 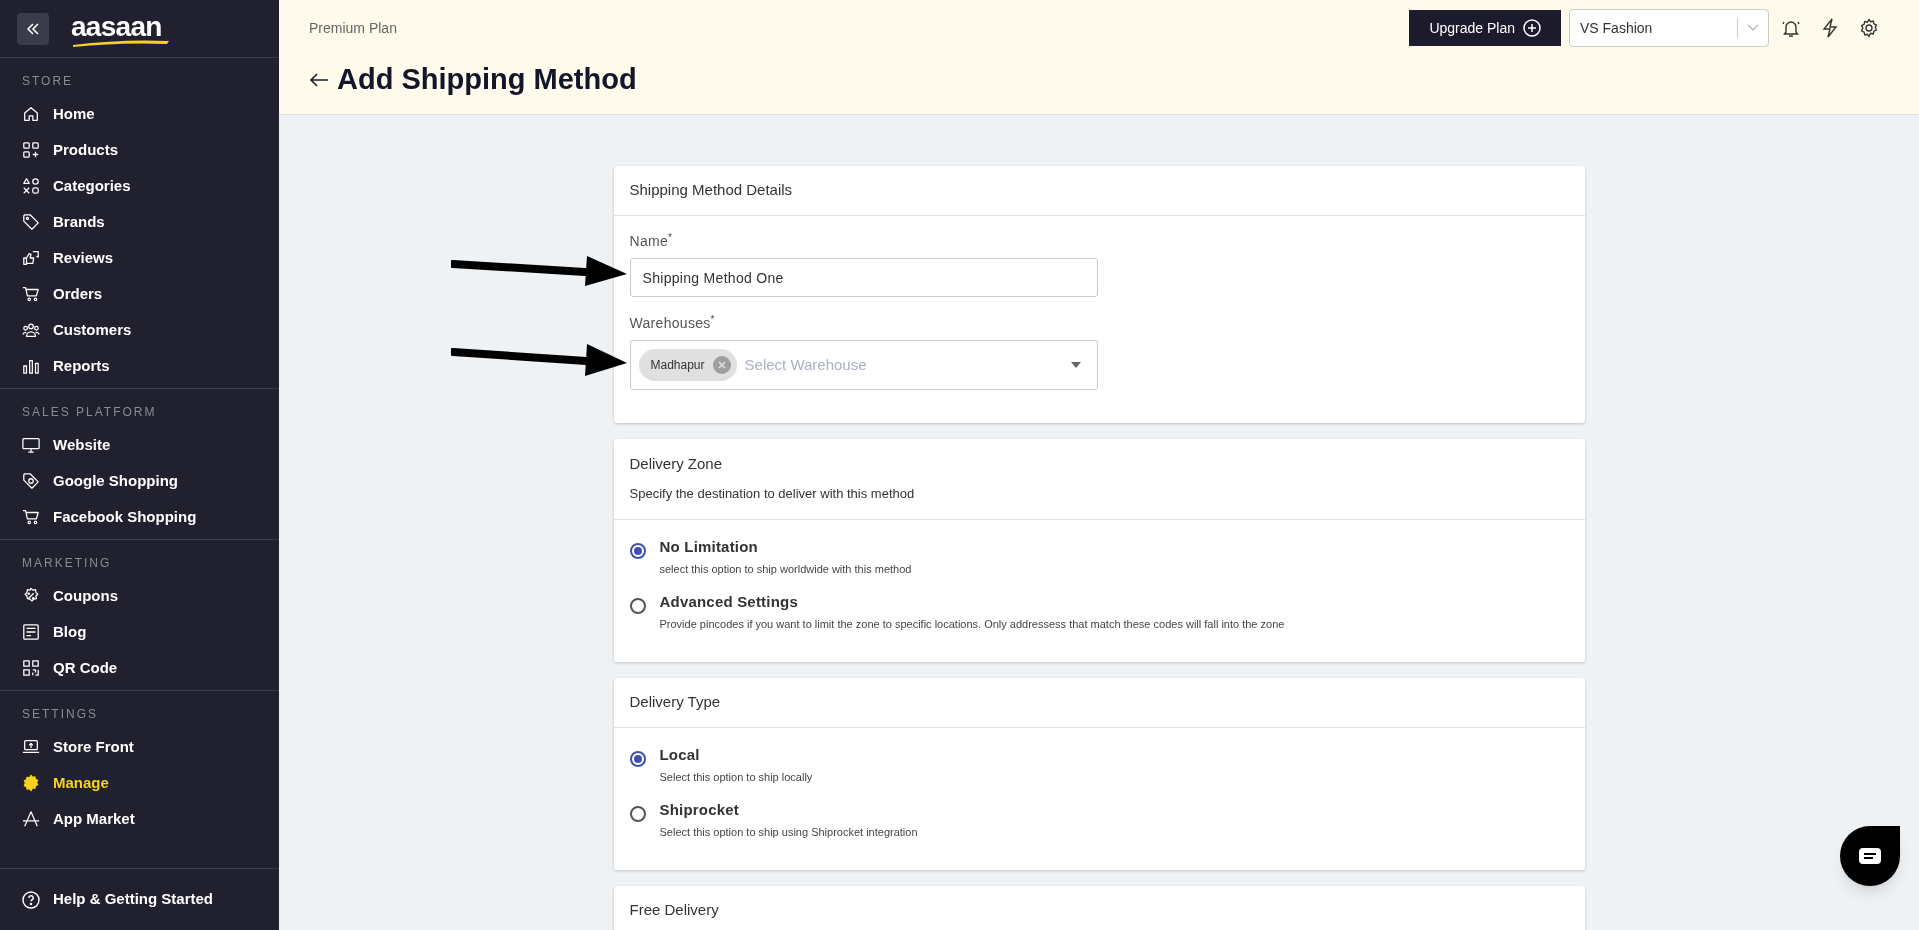 What do you see at coordinates (700, 810) in the screenshot?
I see `option-label: Shiprocket` at bounding box center [700, 810].